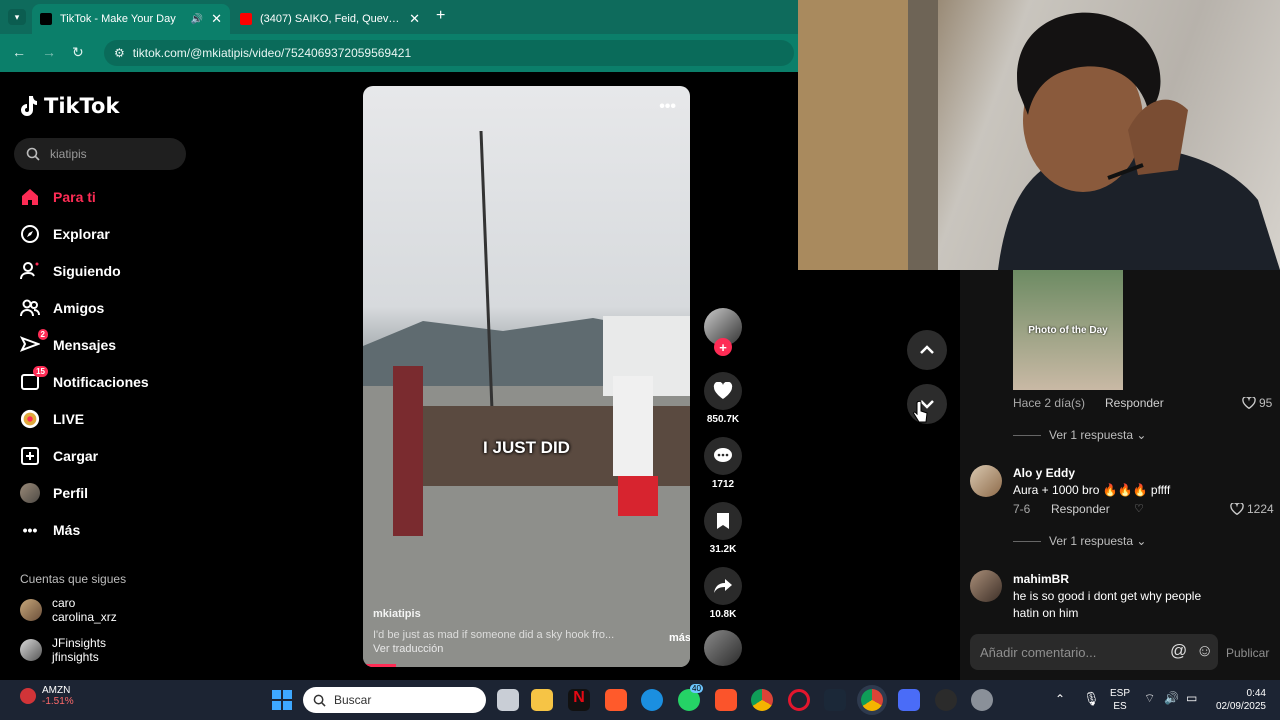  Describe the element at coordinates (49, 52) in the screenshot. I see `forward-icon: →` at that location.